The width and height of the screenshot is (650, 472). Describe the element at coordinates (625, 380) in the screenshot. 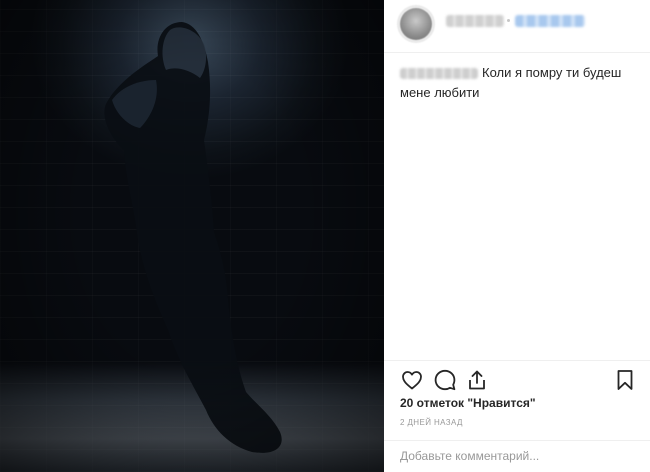

I see `bookmark-icon` at that location.